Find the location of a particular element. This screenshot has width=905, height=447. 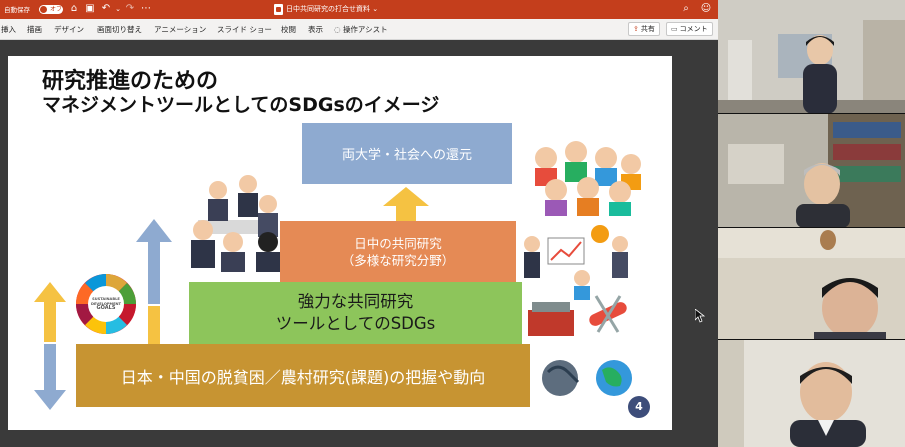

toolbox-illustration is located at coordinates (577, 315).